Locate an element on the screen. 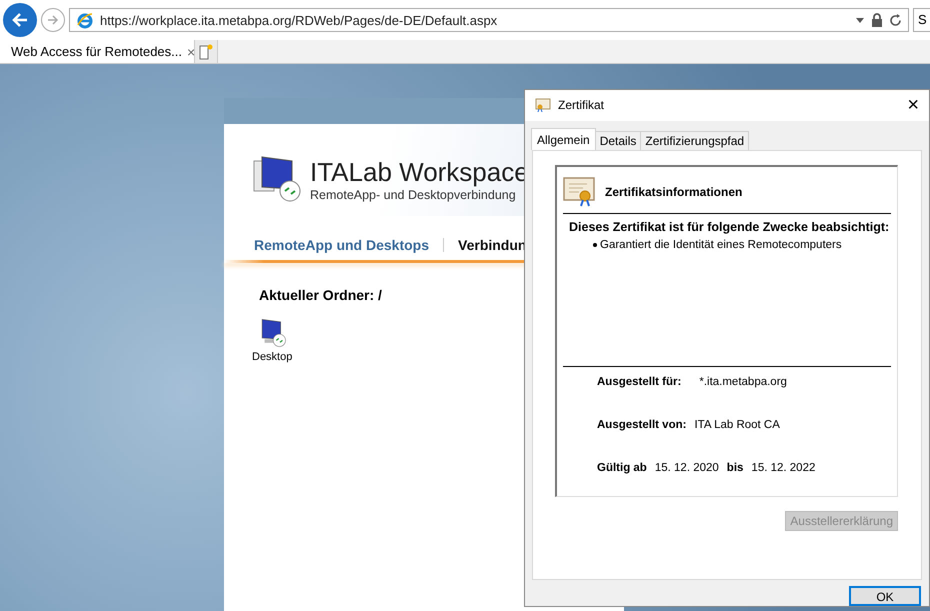 The image size is (930, 611). field-label: Ausgestellt von: is located at coordinates (641, 424).